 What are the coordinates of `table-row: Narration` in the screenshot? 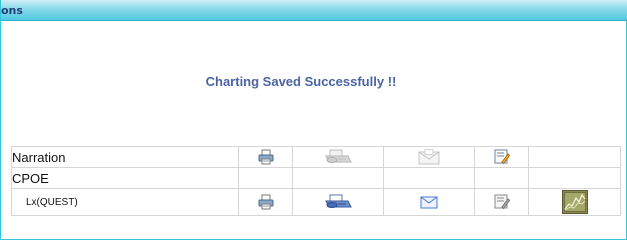 It's located at (316, 157).